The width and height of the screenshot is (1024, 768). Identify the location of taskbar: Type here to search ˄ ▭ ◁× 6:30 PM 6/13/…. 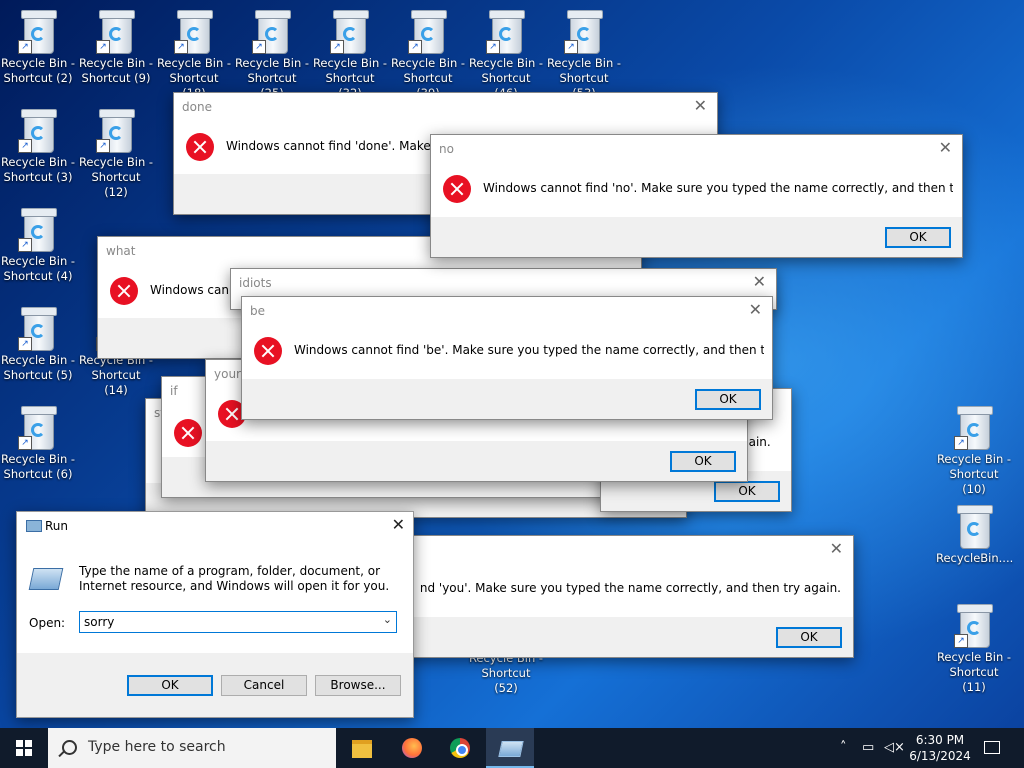
(512, 748).